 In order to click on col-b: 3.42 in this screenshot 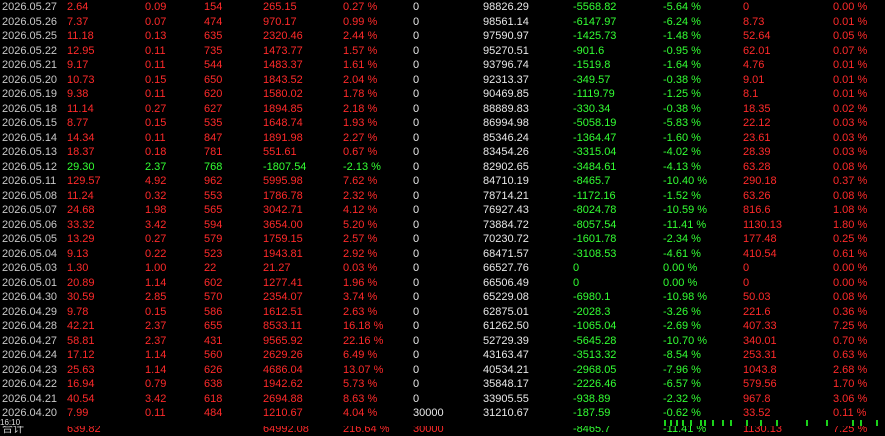, I will do `click(155, 399)`.